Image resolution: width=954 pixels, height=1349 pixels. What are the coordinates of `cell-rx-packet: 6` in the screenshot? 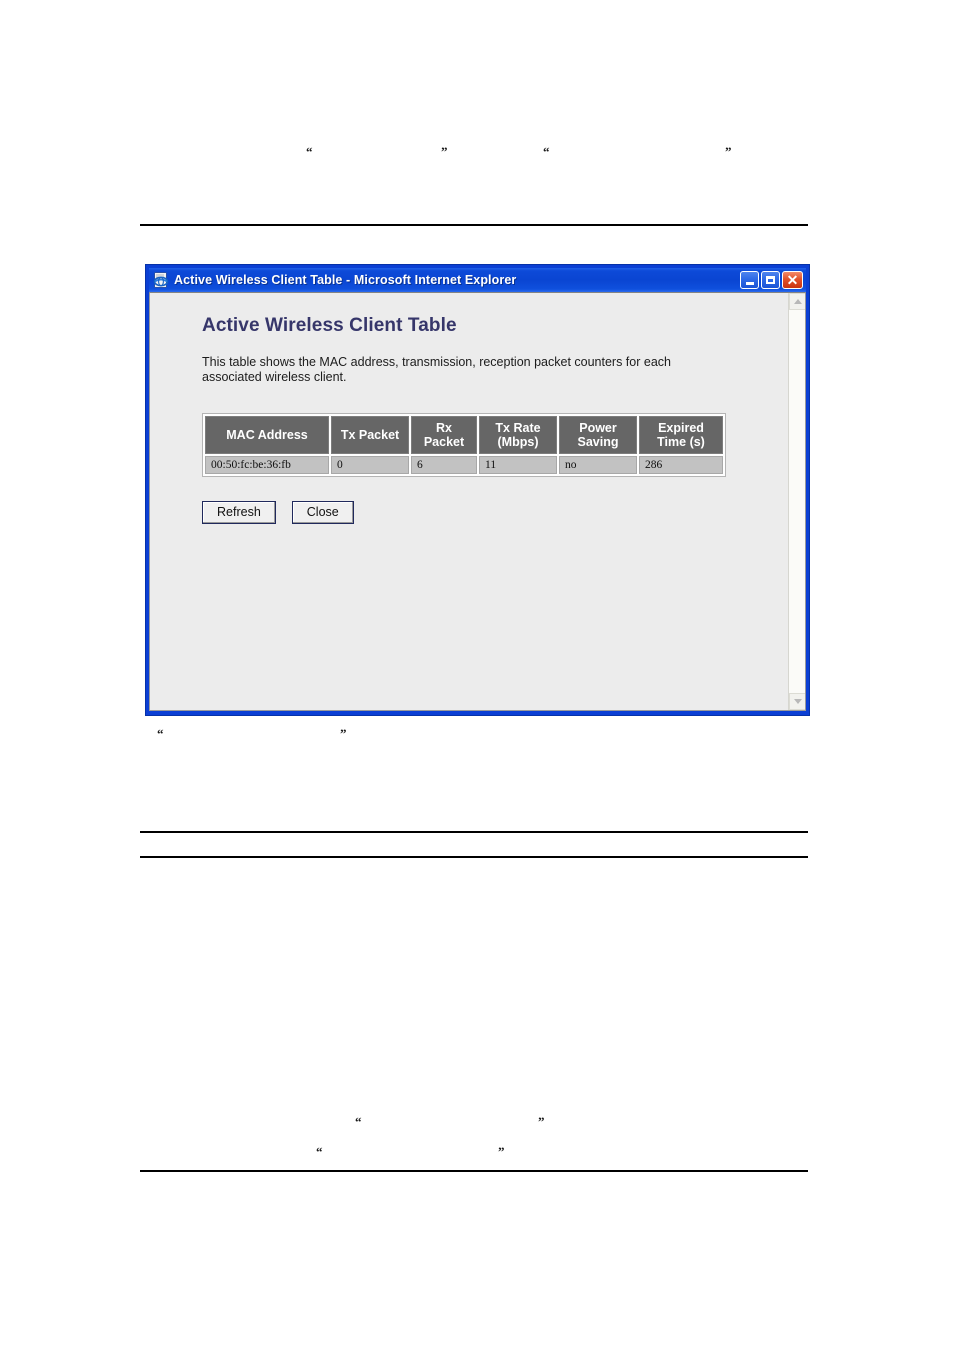 It's located at (444, 465).